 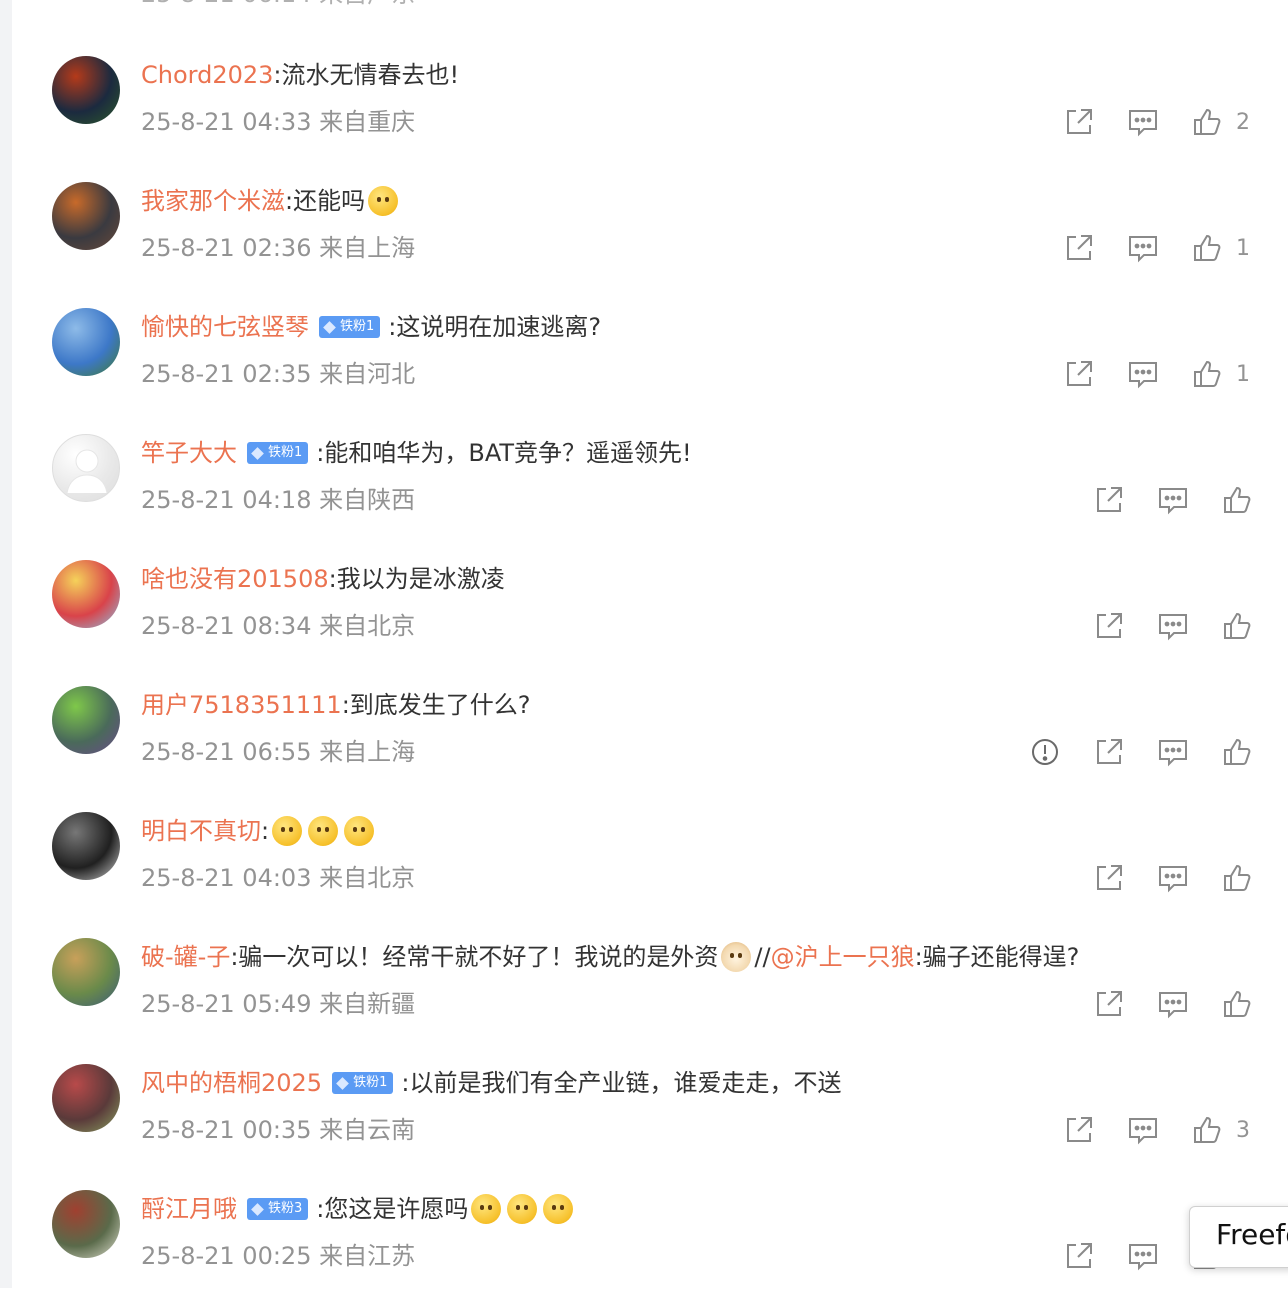 What do you see at coordinates (86, 216) in the screenshot?
I see `avatar-fox` at bounding box center [86, 216].